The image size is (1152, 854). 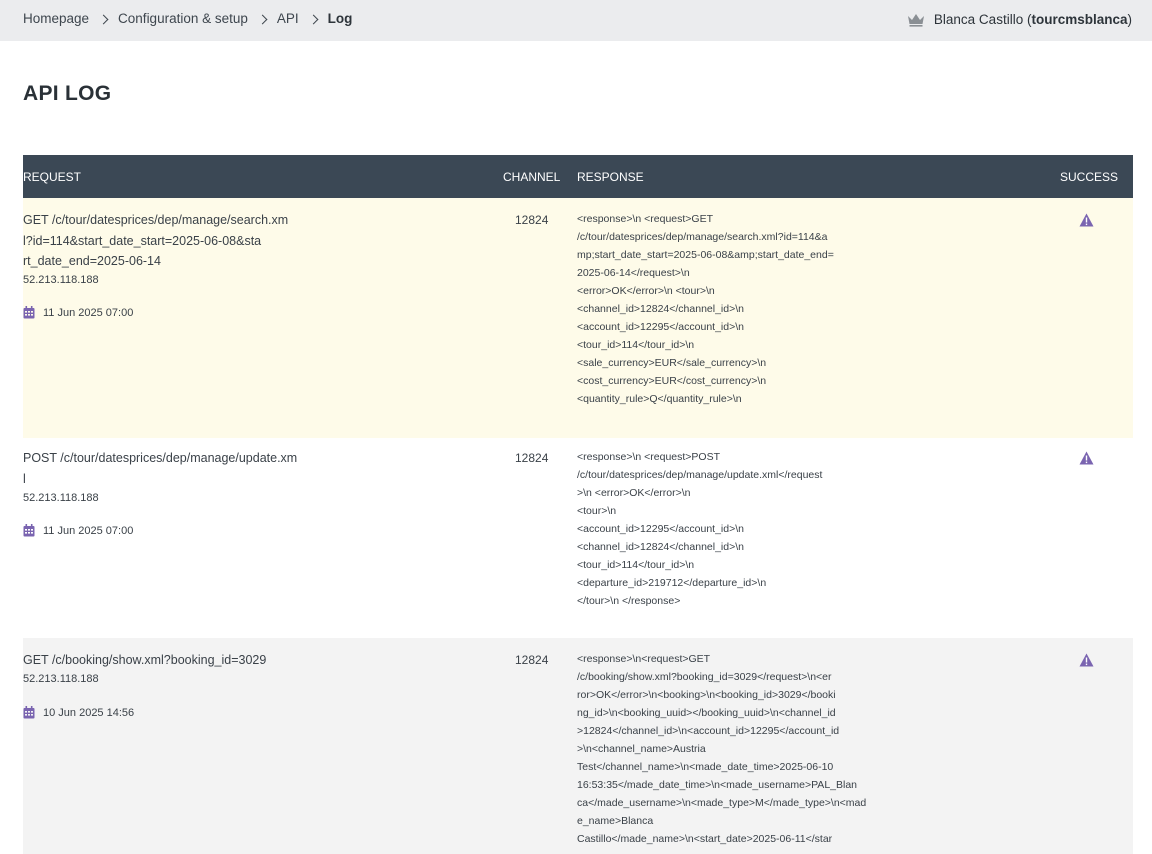 I want to click on request-line: l?id=114&start_date_start=2025-06-08&sta, so click(x=142, y=240).